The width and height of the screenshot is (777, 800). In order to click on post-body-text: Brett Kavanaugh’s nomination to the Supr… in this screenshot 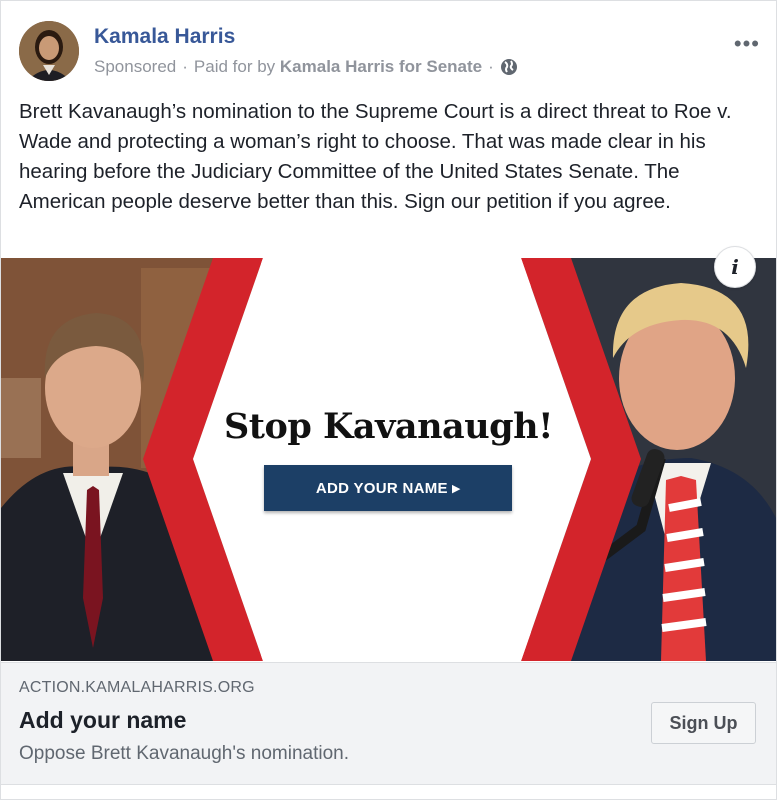, I will do `click(375, 156)`.